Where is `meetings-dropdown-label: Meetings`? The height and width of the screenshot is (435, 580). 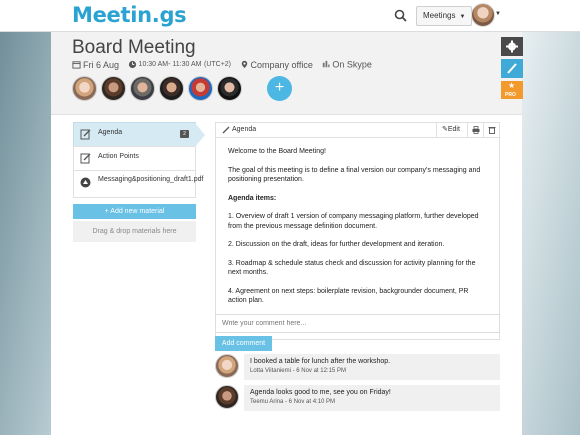 meetings-dropdown-label: Meetings is located at coordinates (439, 15).